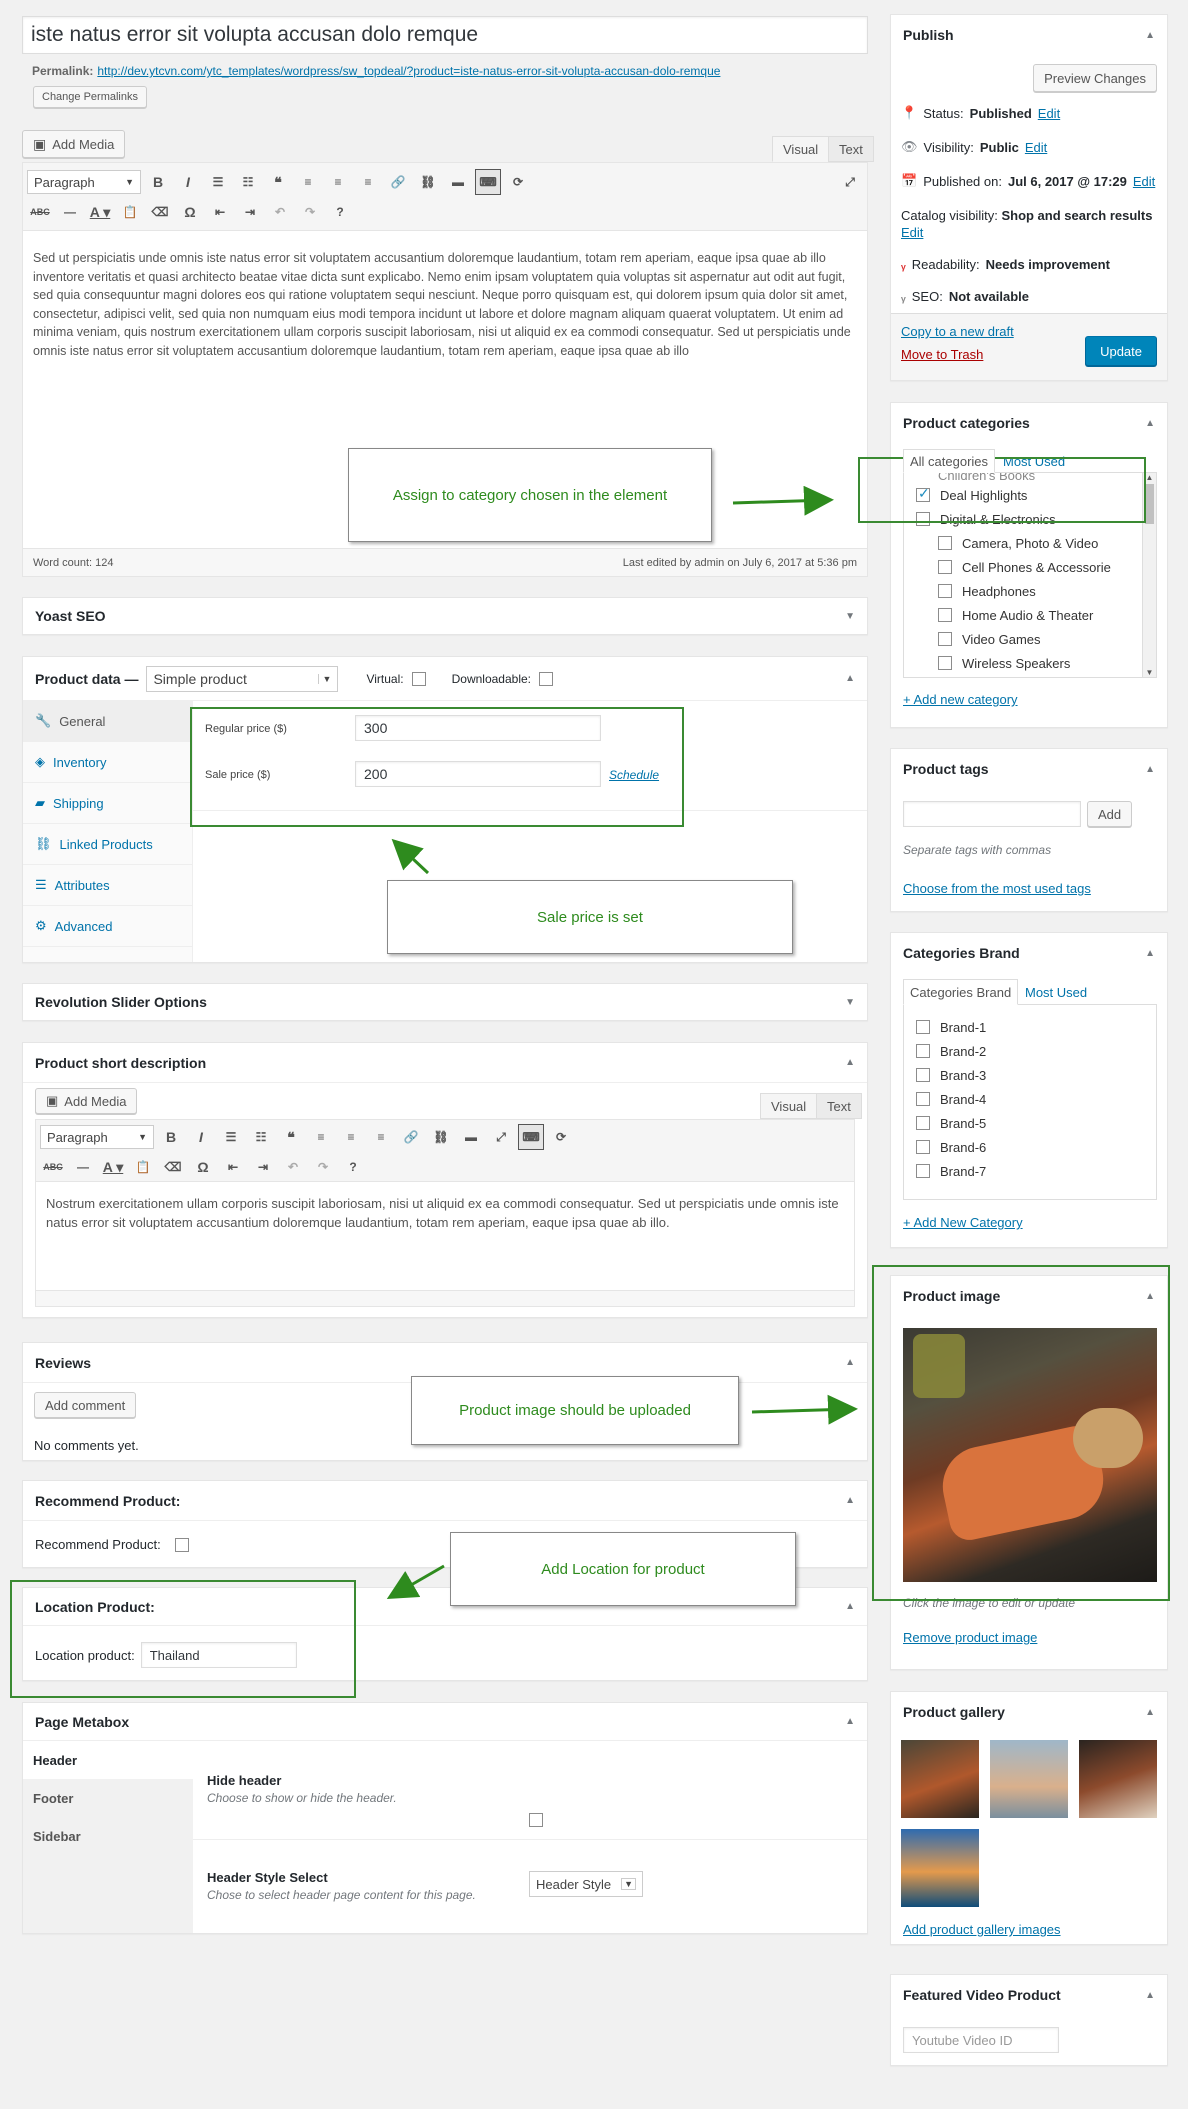 The height and width of the screenshot is (2109, 1188). I want to click on choose-tags-link: Choose from the most used tags, so click(997, 888).